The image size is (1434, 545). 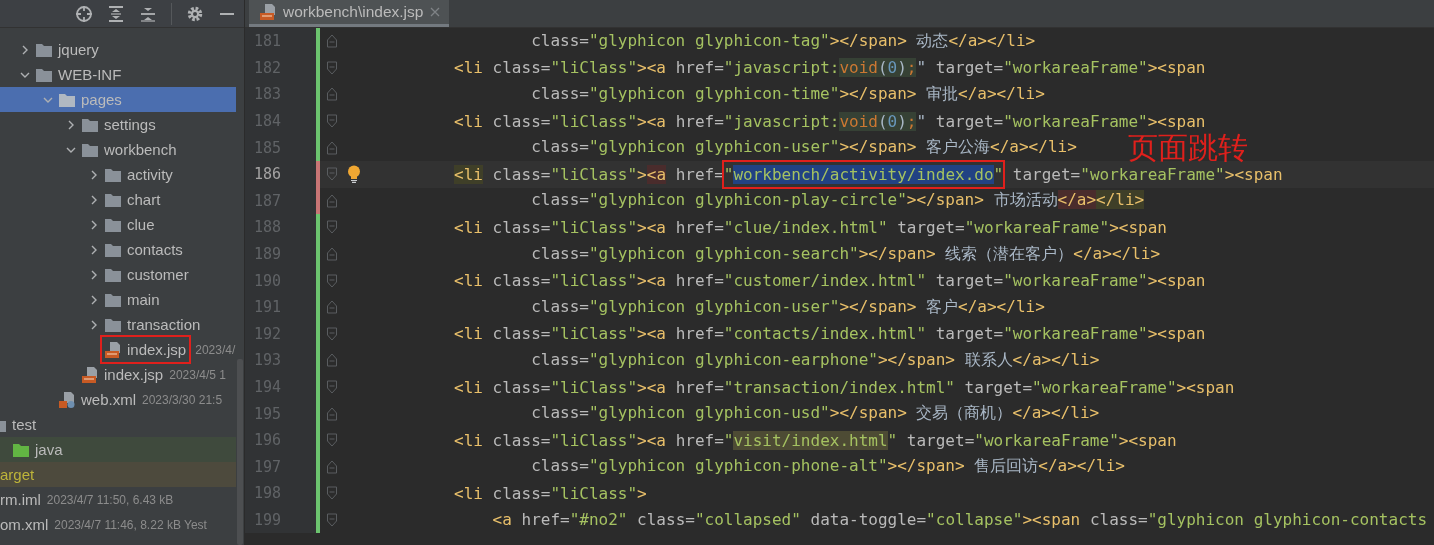 What do you see at coordinates (144, 199) in the screenshot?
I see `folder-name: chart` at bounding box center [144, 199].